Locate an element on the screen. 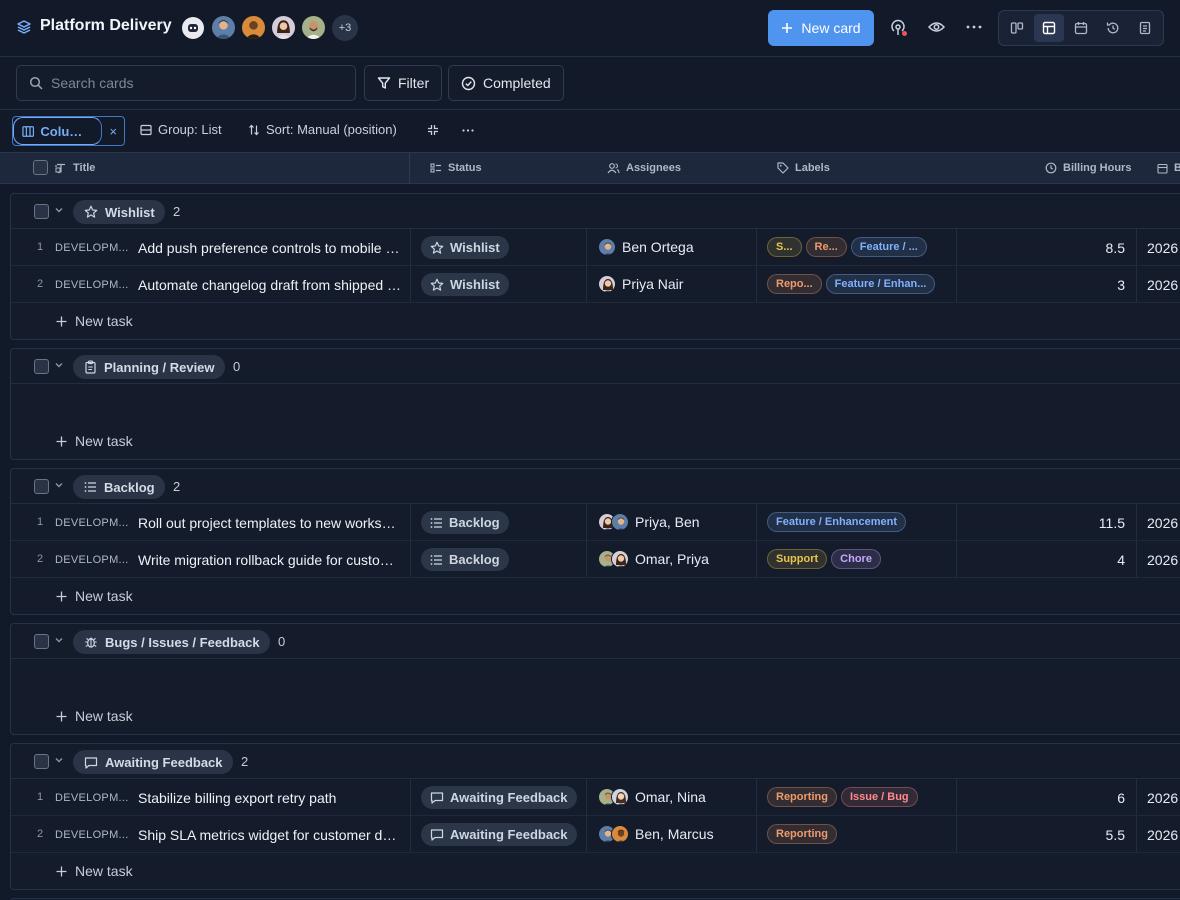  search-box is located at coordinates (186, 83).